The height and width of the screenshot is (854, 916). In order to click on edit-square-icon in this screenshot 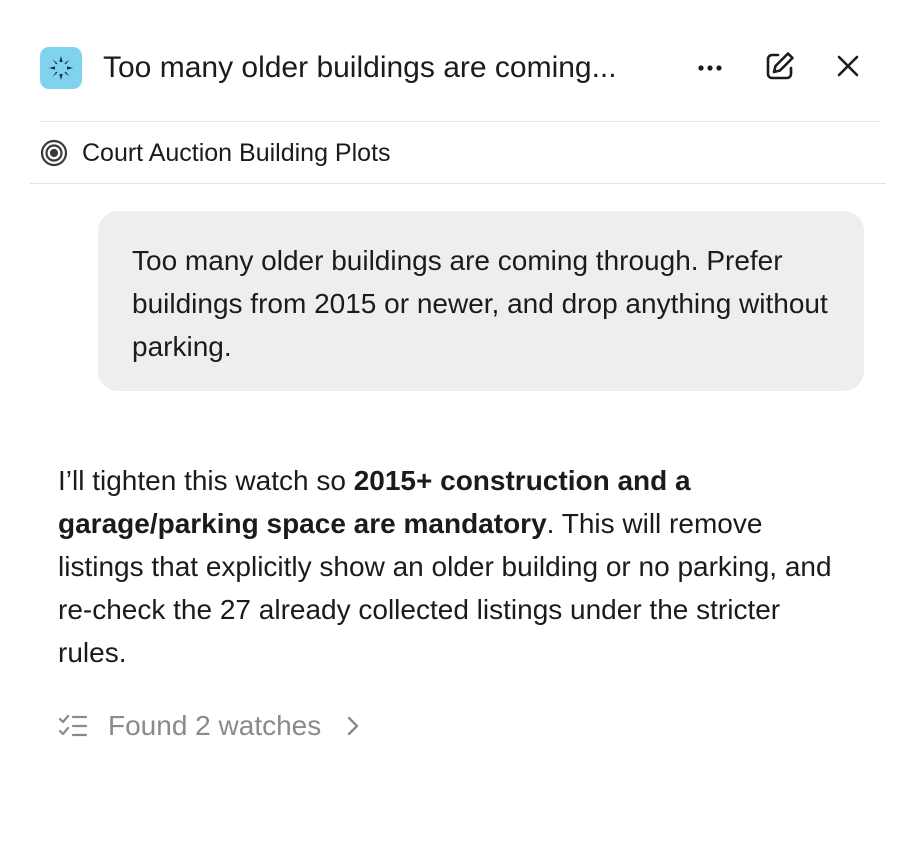, I will do `click(780, 68)`.